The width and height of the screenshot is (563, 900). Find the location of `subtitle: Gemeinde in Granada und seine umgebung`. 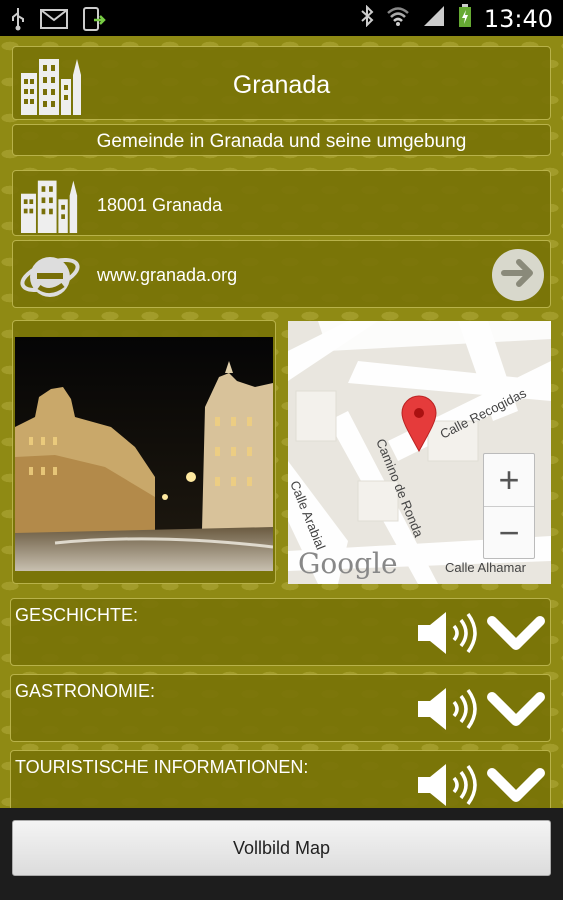

subtitle: Gemeinde in Granada und seine umgebung is located at coordinates (281, 141).